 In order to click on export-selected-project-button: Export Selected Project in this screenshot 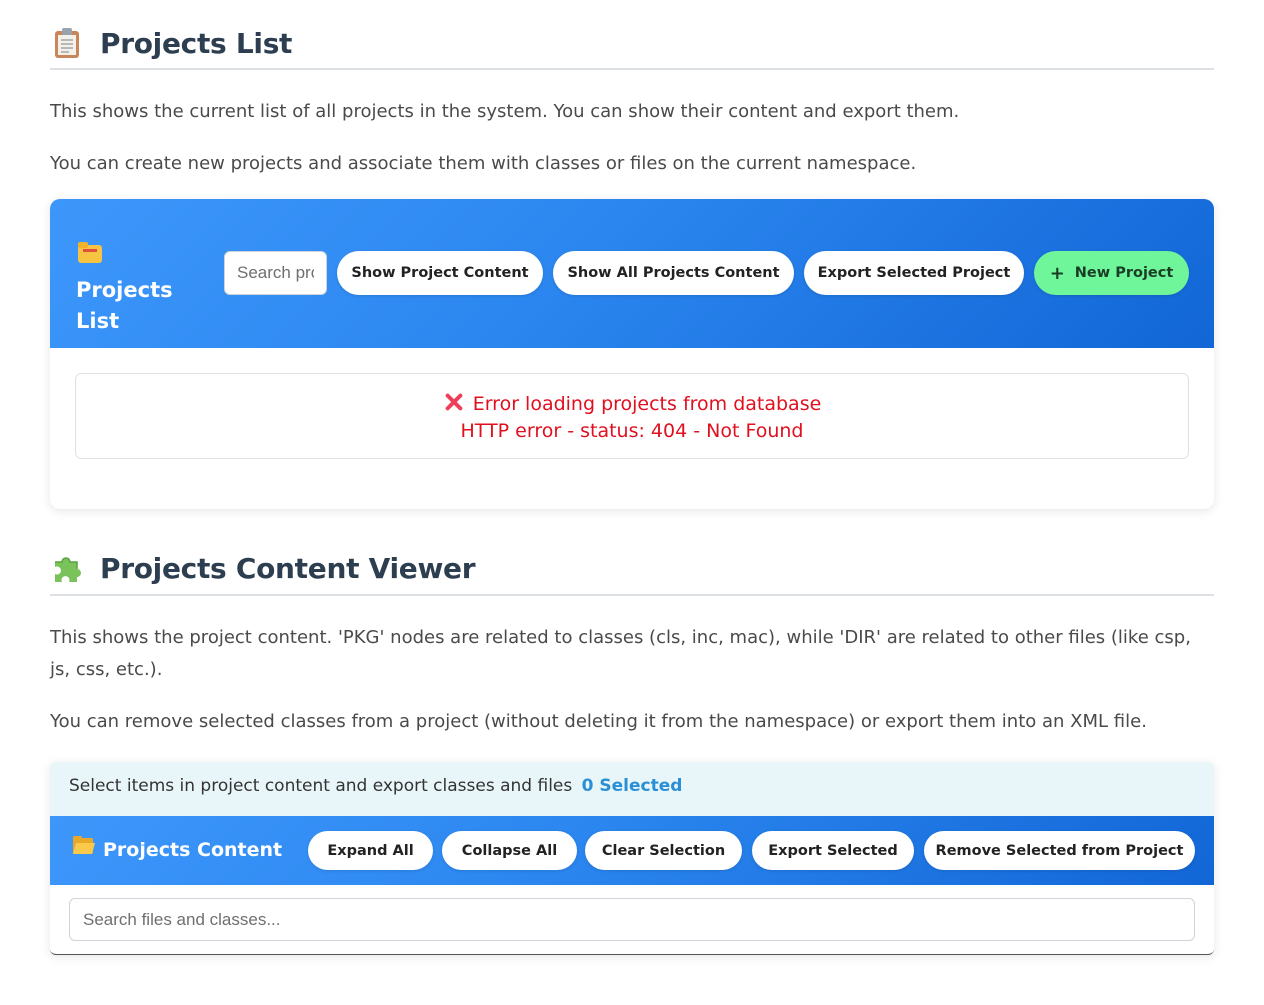, I will do `click(914, 273)`.